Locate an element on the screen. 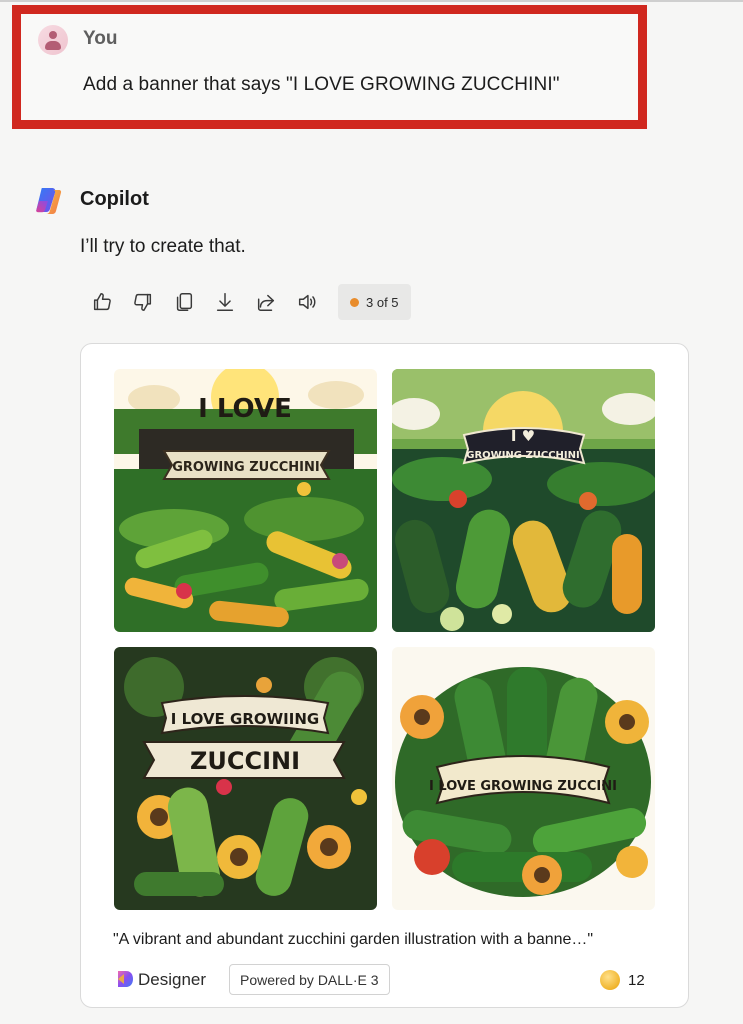 The height and width of the screenshot is (1024, 743). copy-icon is located at coordinates (184, 302).